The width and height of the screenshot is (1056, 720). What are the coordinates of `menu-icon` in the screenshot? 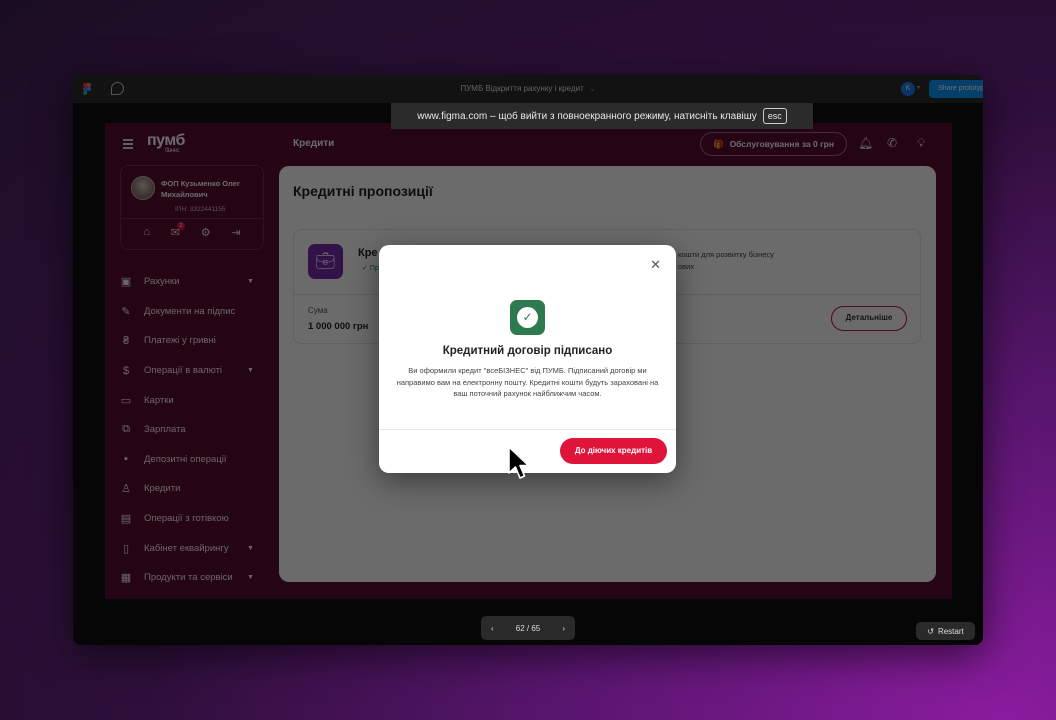 It's located at (128, 145).